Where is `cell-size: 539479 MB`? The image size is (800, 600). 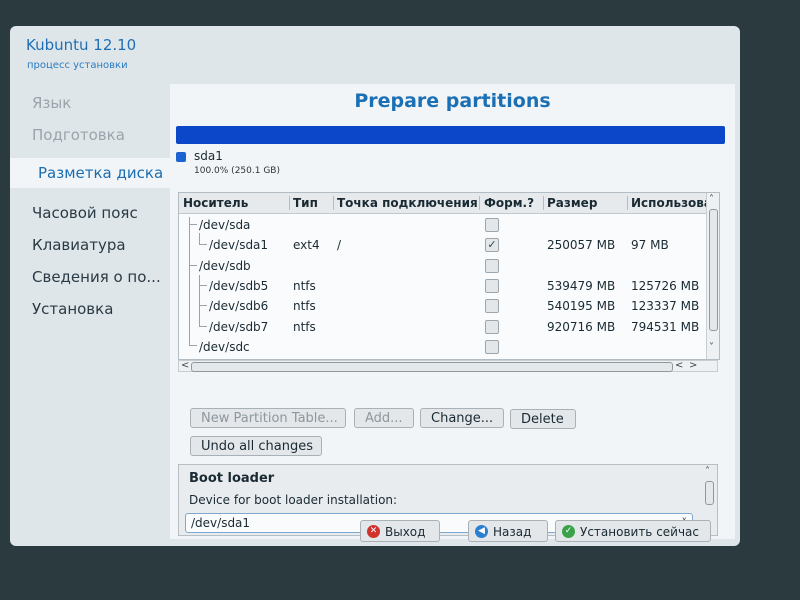
cell-size: 539479 MB is located at coordinates (581, 286).